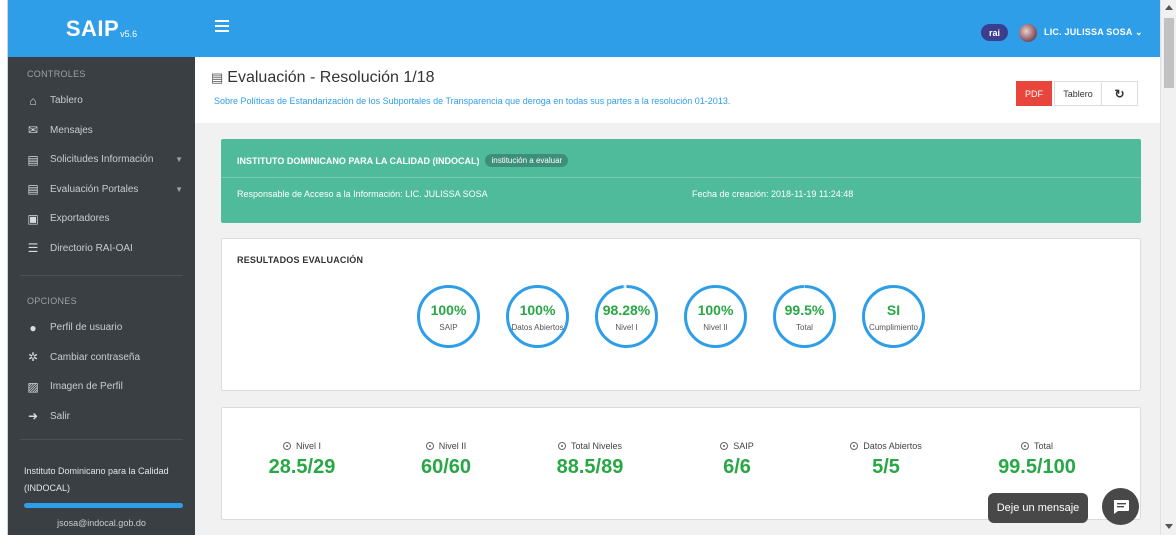  What do you see at coordinates (892, 446) in the screenshot?
I see `stat-label-text: Datos Abiertos` at bounding box center [892, 446].